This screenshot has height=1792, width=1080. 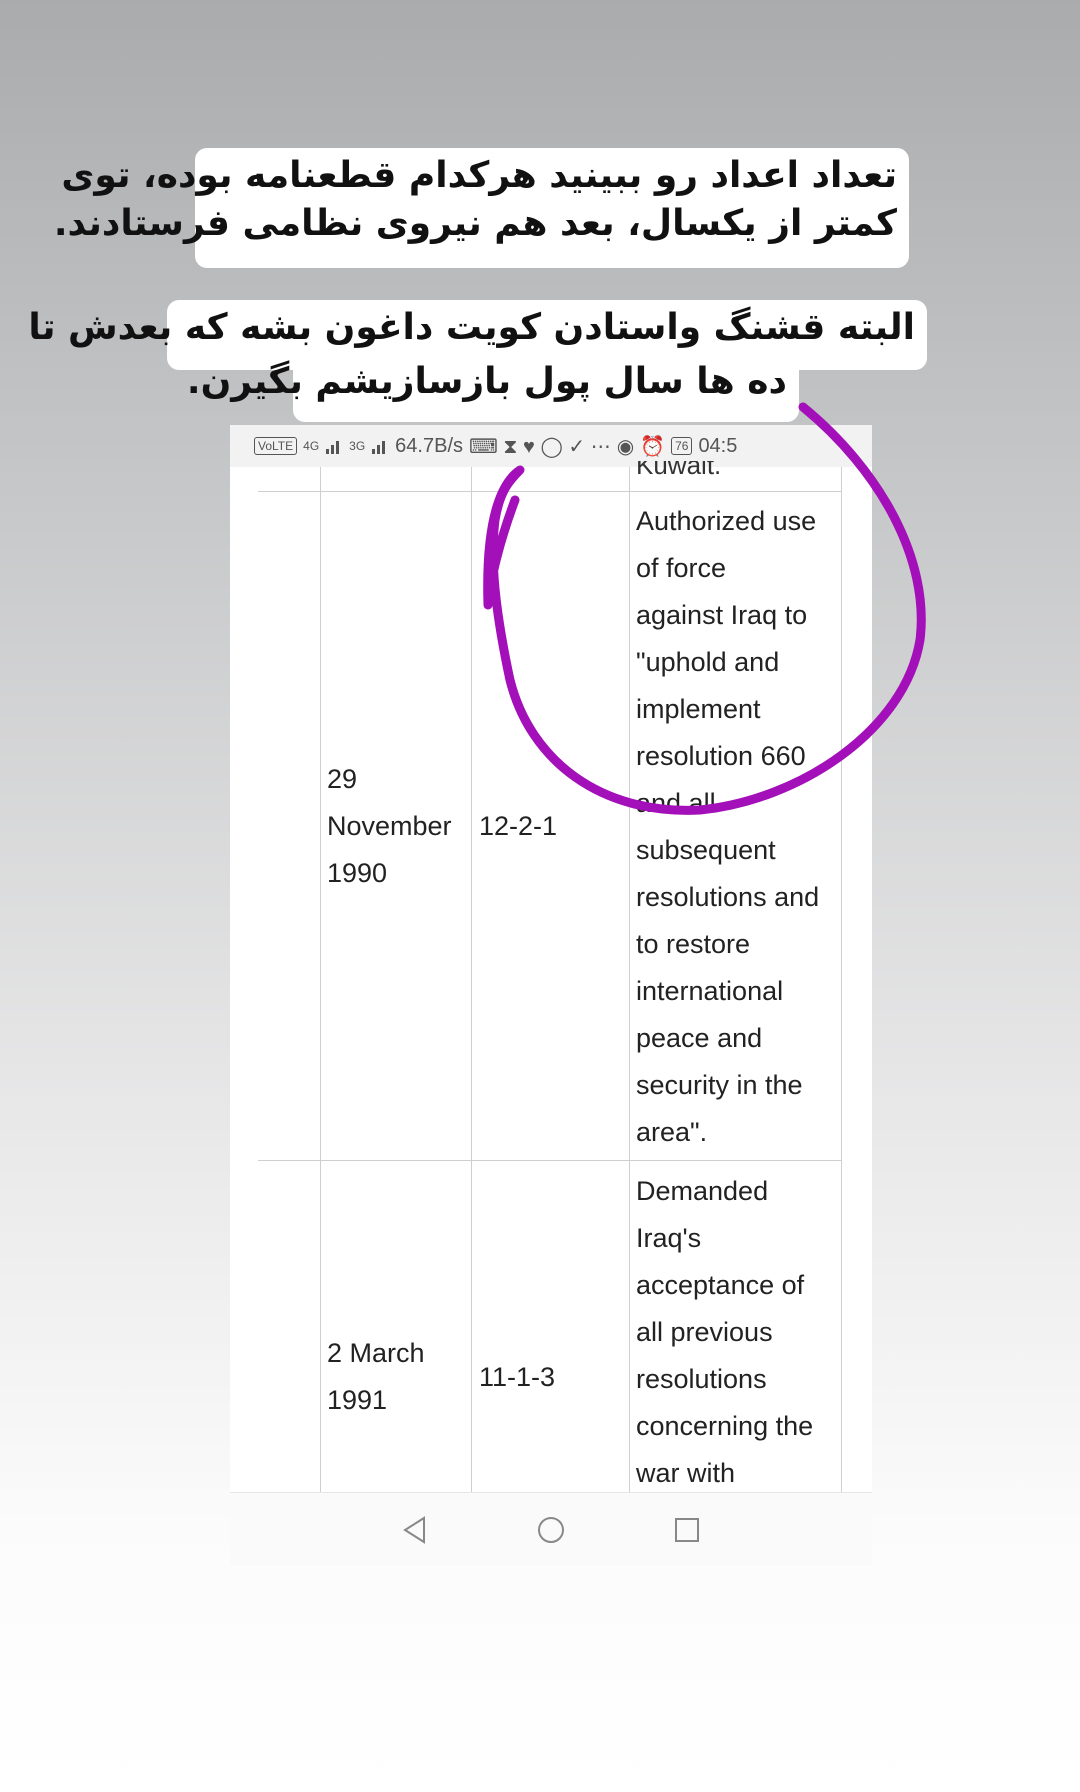 What do you see at coordinates (704, 1332) in the screenshot?
I see `description-line: all previous` at bounding box center [704, 1332].